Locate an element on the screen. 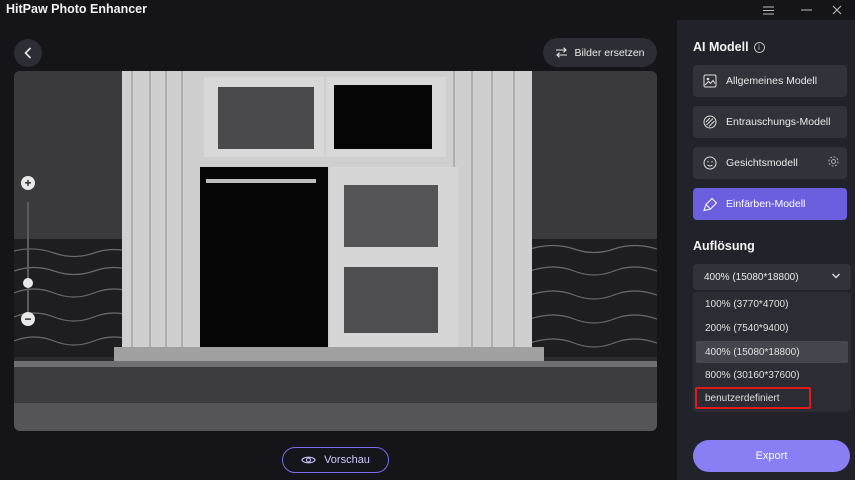 This screenshot has height=480, width=855. minimize-icon is located at coordinates (806, 10).